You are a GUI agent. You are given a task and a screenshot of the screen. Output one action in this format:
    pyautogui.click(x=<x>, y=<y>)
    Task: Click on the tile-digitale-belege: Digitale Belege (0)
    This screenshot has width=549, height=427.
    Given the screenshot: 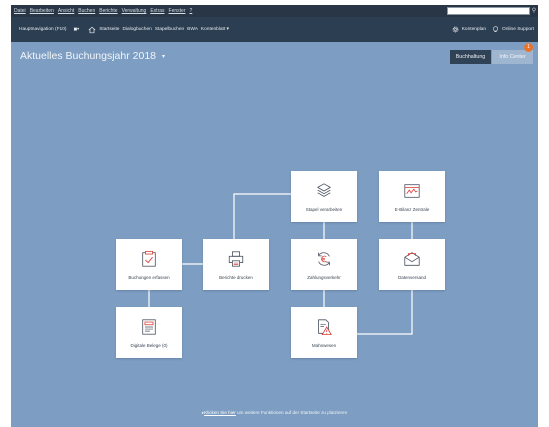 What is the action you would take?
    pyautogui.click(x=149, y=332)
    